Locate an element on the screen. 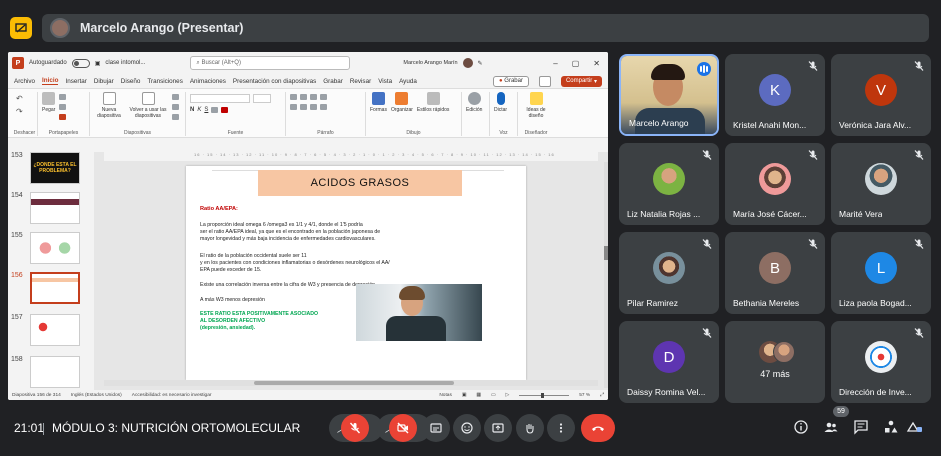  slideshow-view-icon: ▷ is located at coordinates (508, 395).